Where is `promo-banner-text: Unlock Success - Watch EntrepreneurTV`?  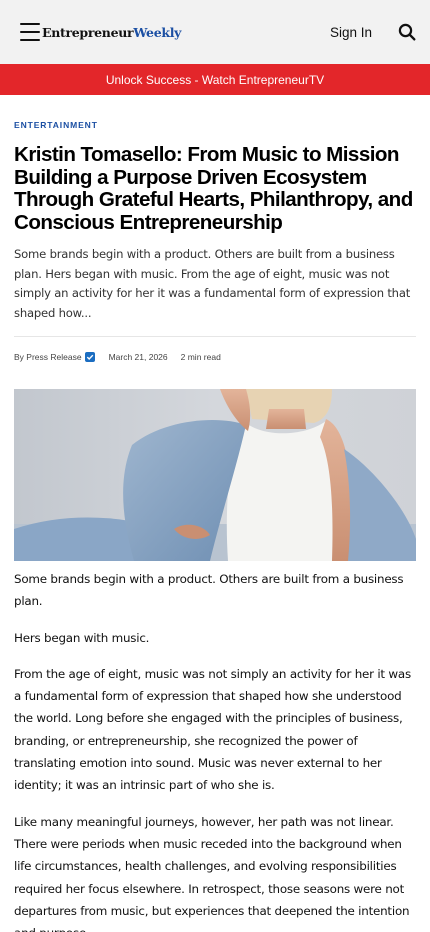 promo-banner-text: Unlock Success - Watch EntrepreneurTV is located at coordinates (215, 79).